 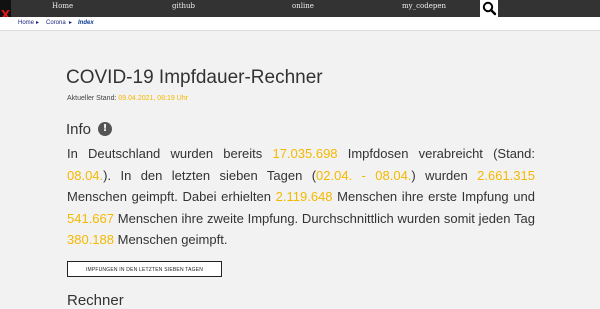 What do you see at coordinates (85, 175) in the screenshot?
I see `stand-date: 08.04.` at bounding box center [85, 175].